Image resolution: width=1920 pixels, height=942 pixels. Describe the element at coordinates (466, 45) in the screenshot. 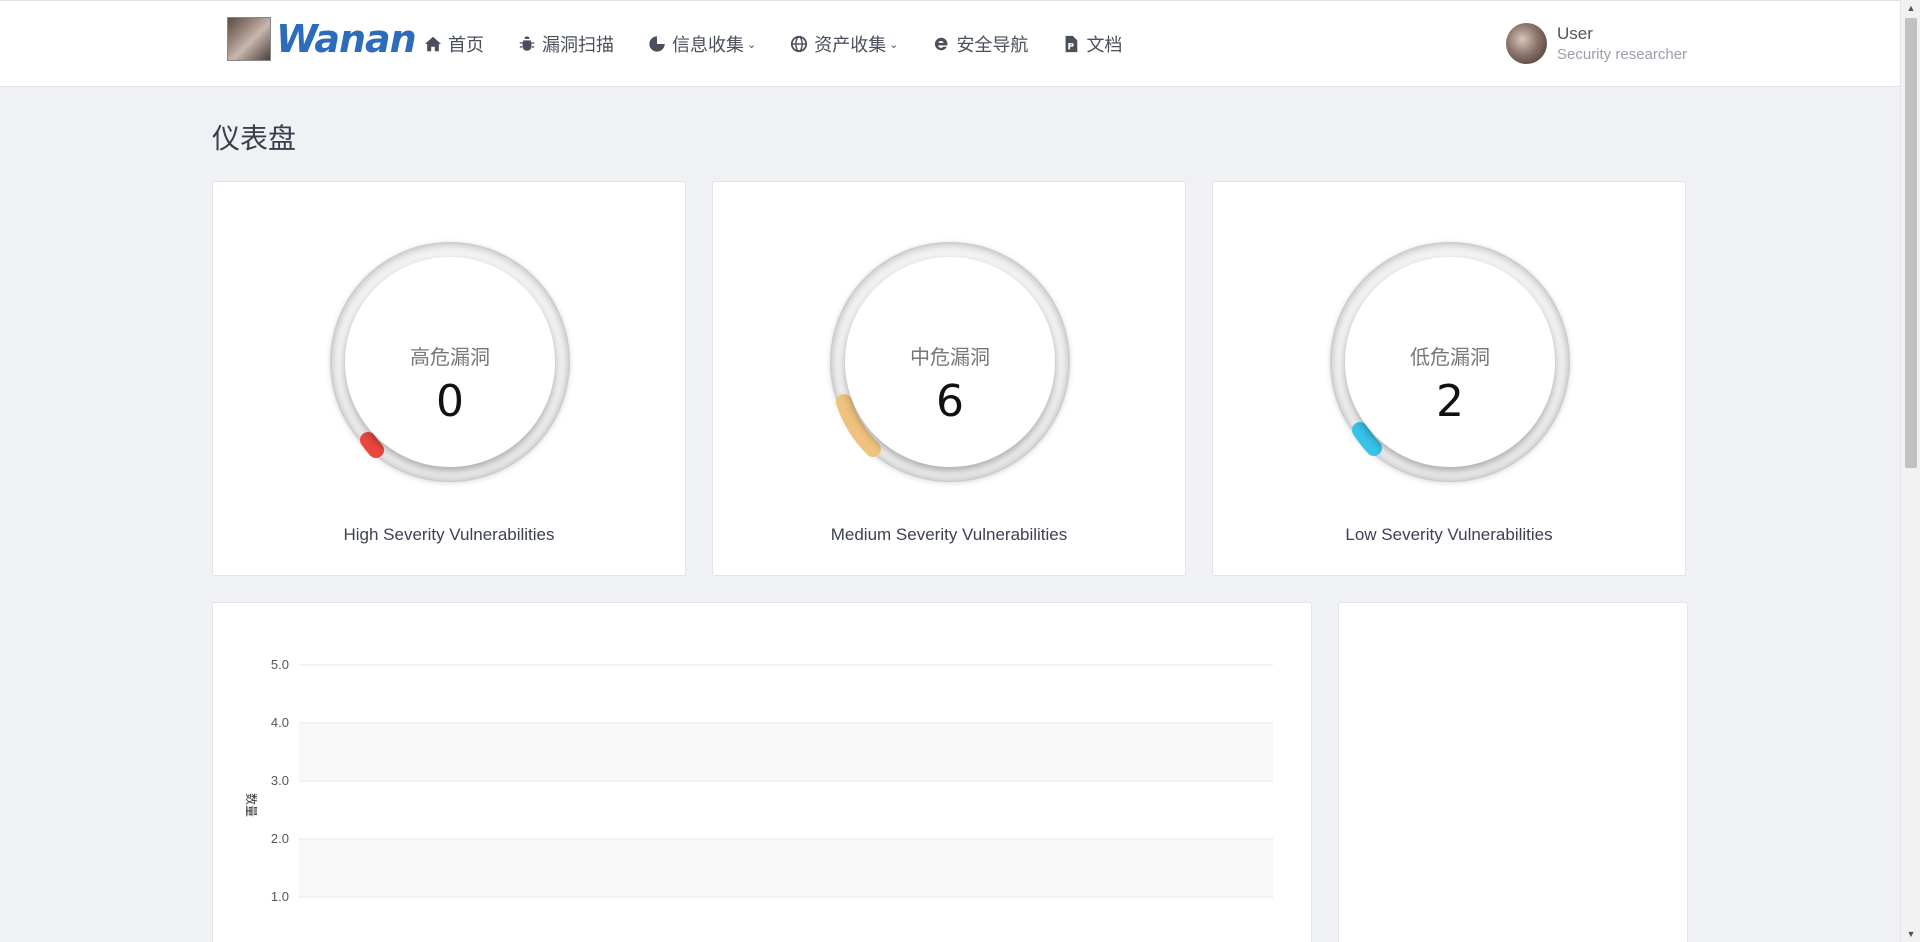

I see `nav-item-label: 首页` at that location.